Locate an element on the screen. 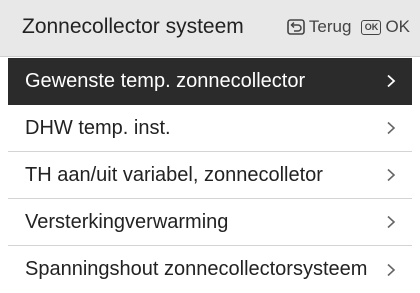  back-button: Terug is located at coordinates (319, 27).